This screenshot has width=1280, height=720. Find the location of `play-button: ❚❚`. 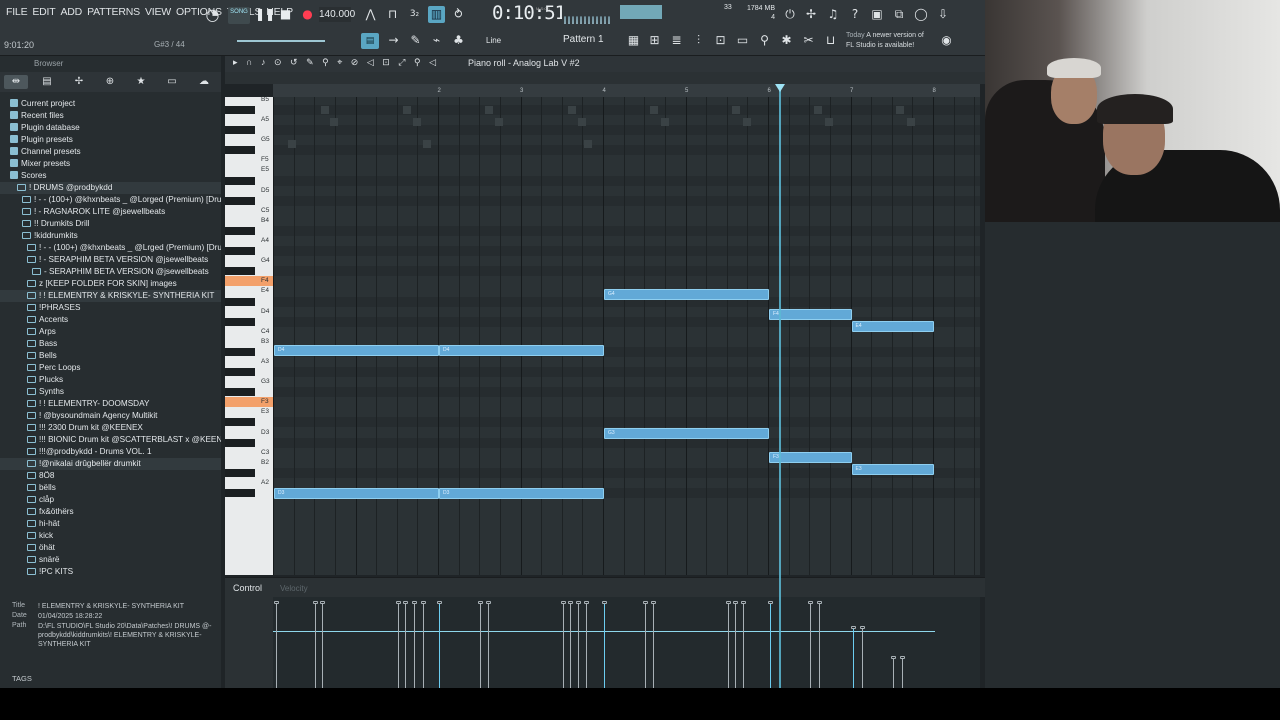

play-button: ❚❚ is located at coordinates (265, 14).